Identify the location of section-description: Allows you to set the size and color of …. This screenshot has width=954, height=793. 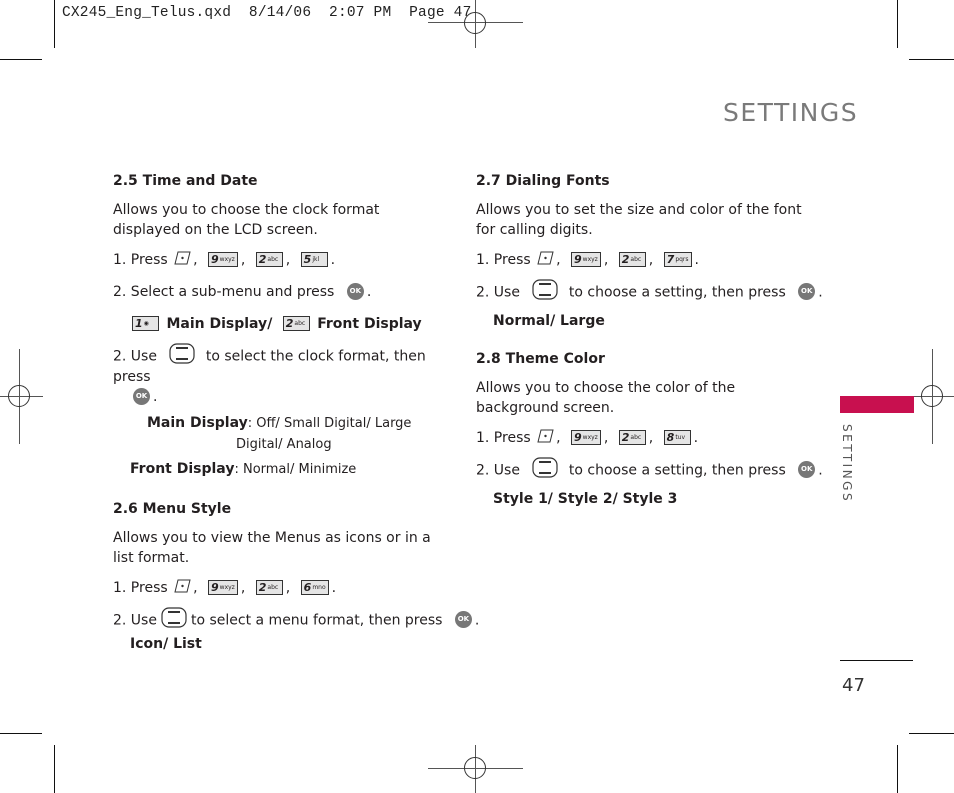
(639, 220).